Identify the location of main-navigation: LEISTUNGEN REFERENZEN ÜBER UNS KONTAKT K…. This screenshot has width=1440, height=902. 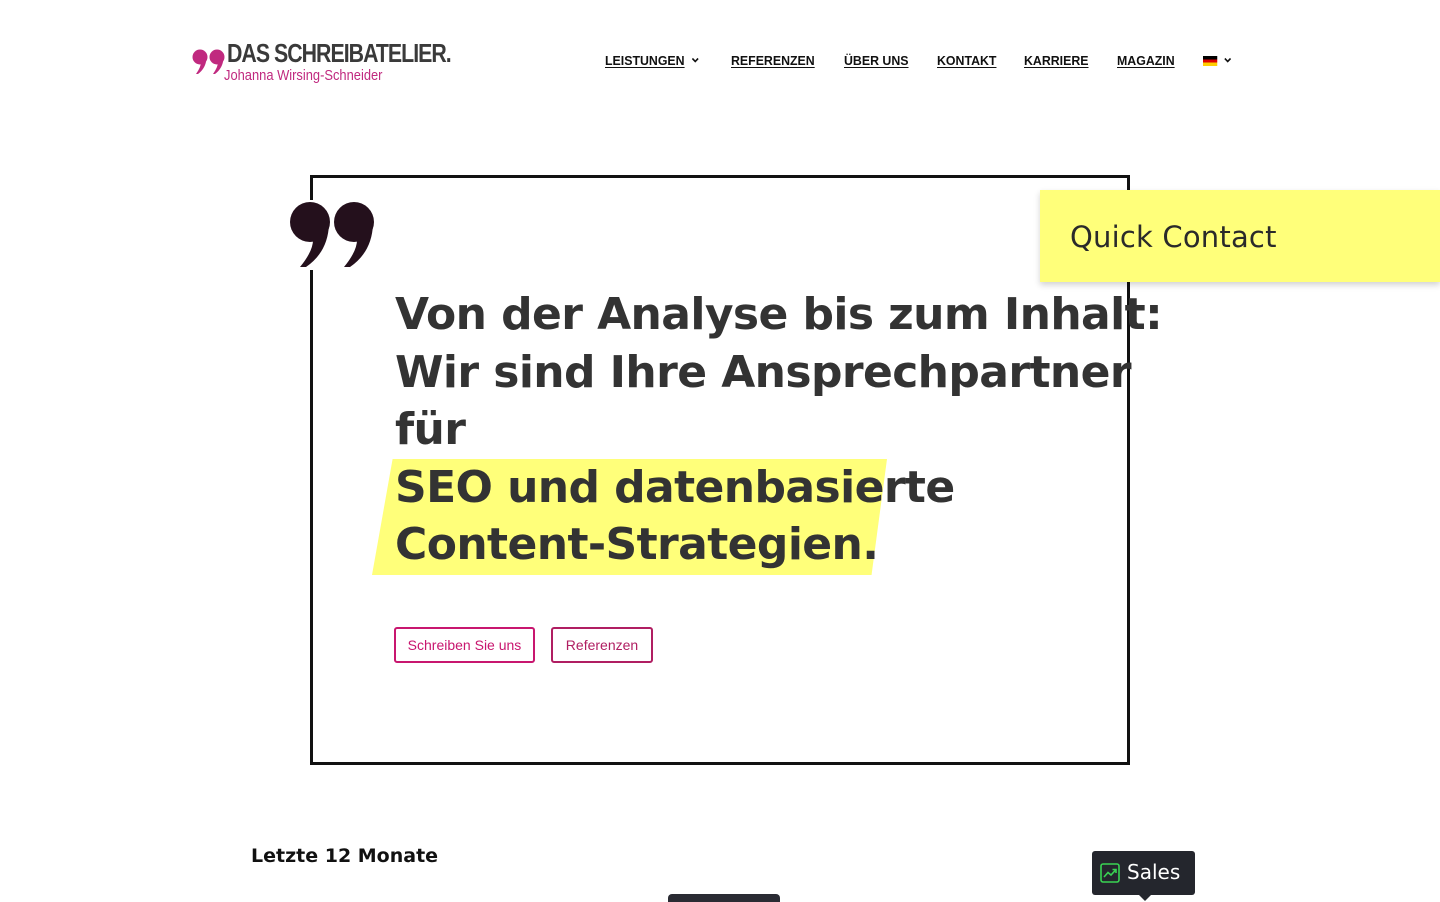
(919, 60).